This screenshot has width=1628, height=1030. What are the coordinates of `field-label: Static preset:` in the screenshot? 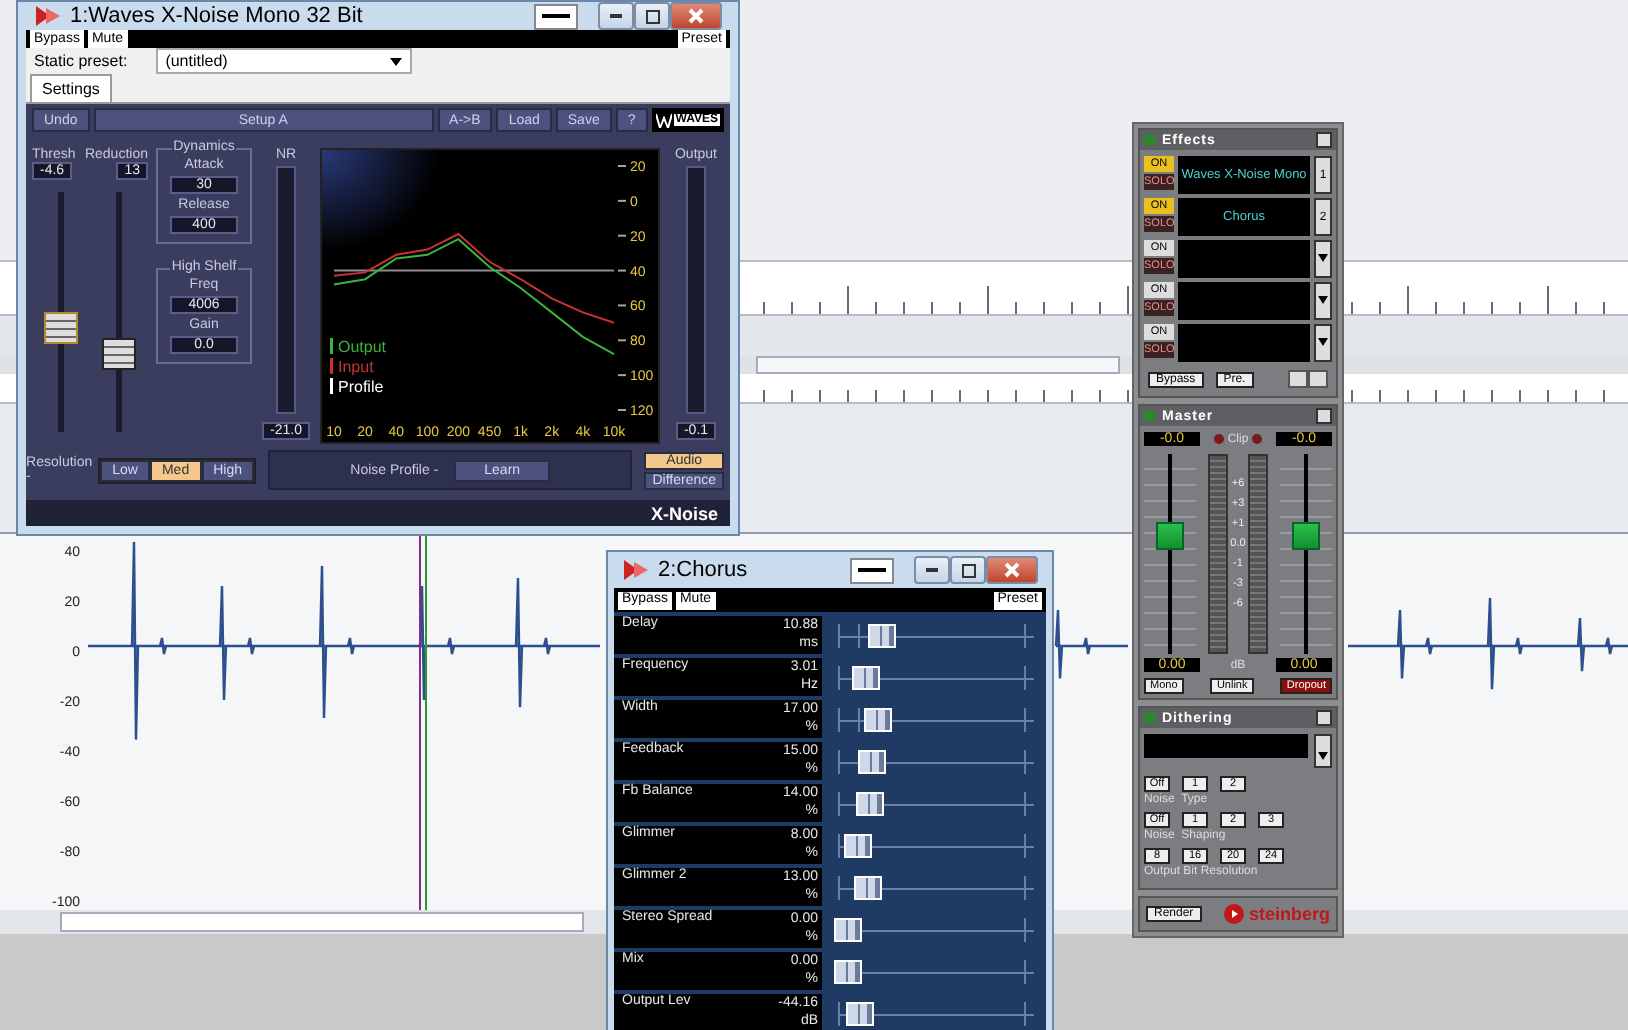 It's located at (81, 61).